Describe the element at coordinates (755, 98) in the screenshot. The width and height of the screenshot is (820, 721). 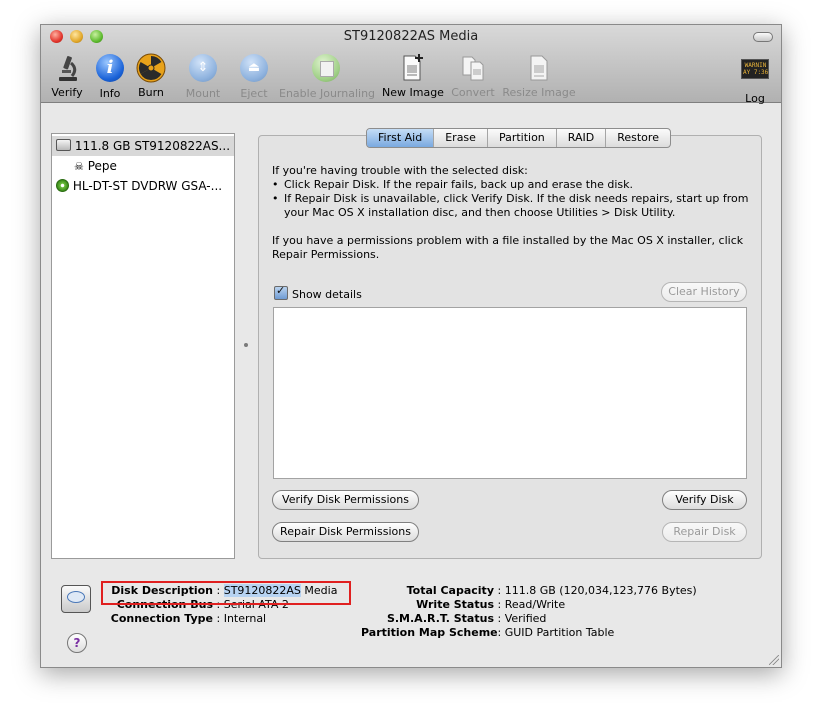
I see `log-label: Log` at that location.